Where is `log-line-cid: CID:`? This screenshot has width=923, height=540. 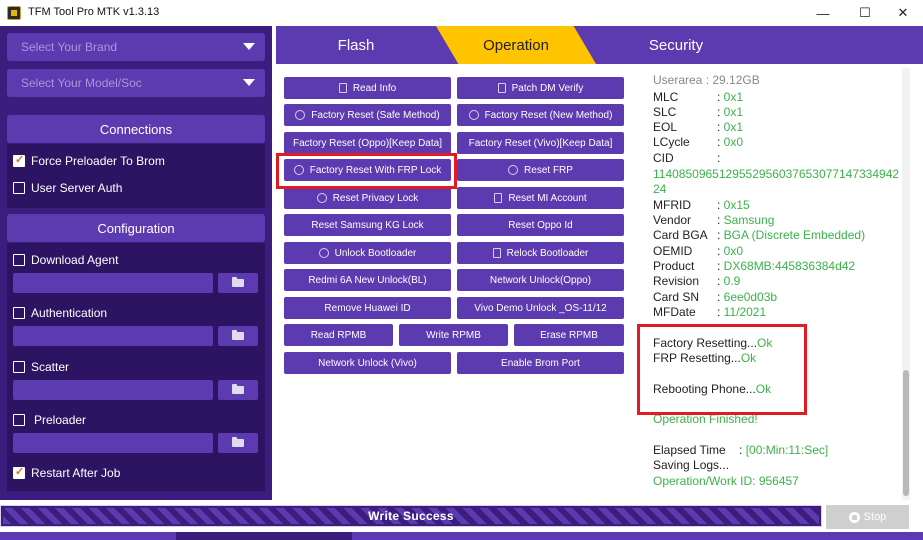
log-line-cid: CID: is located at coordinates (687, 158).